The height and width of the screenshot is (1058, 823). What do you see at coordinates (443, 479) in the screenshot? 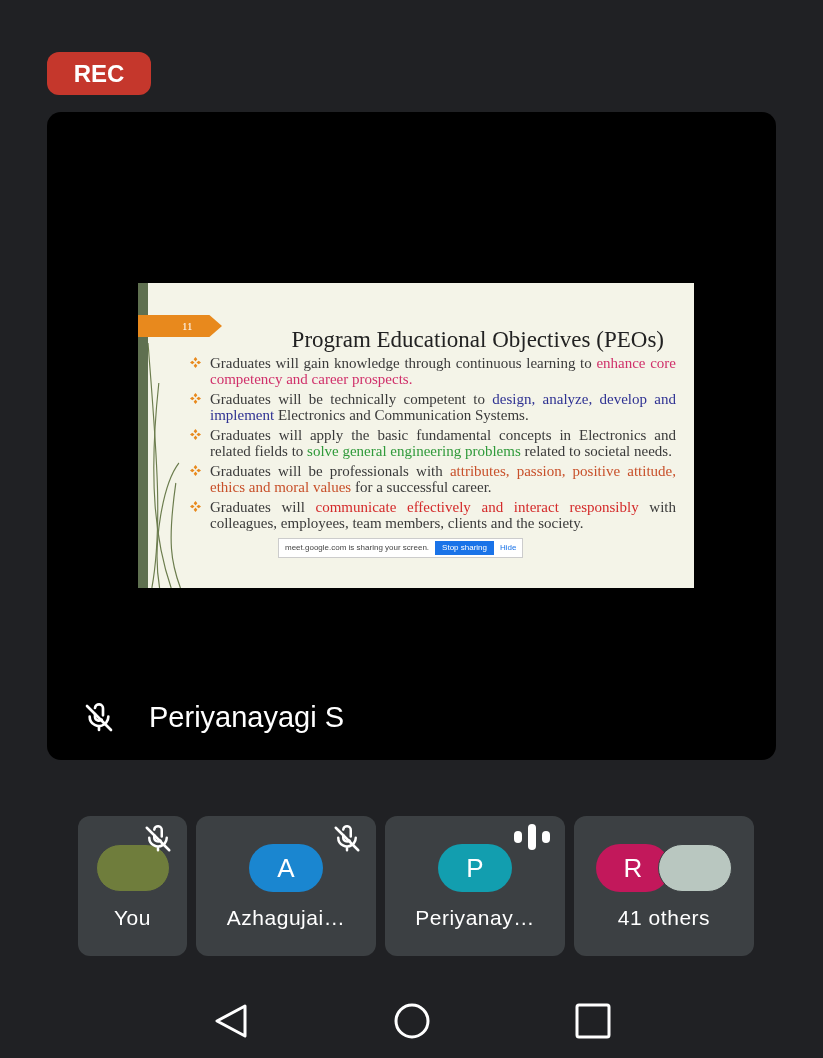
I see `bullet-text: Graduates will be professionals with attributes, passion, positive attitude, ethics and moral values for a successful career.` at bounding box center [443, 479].